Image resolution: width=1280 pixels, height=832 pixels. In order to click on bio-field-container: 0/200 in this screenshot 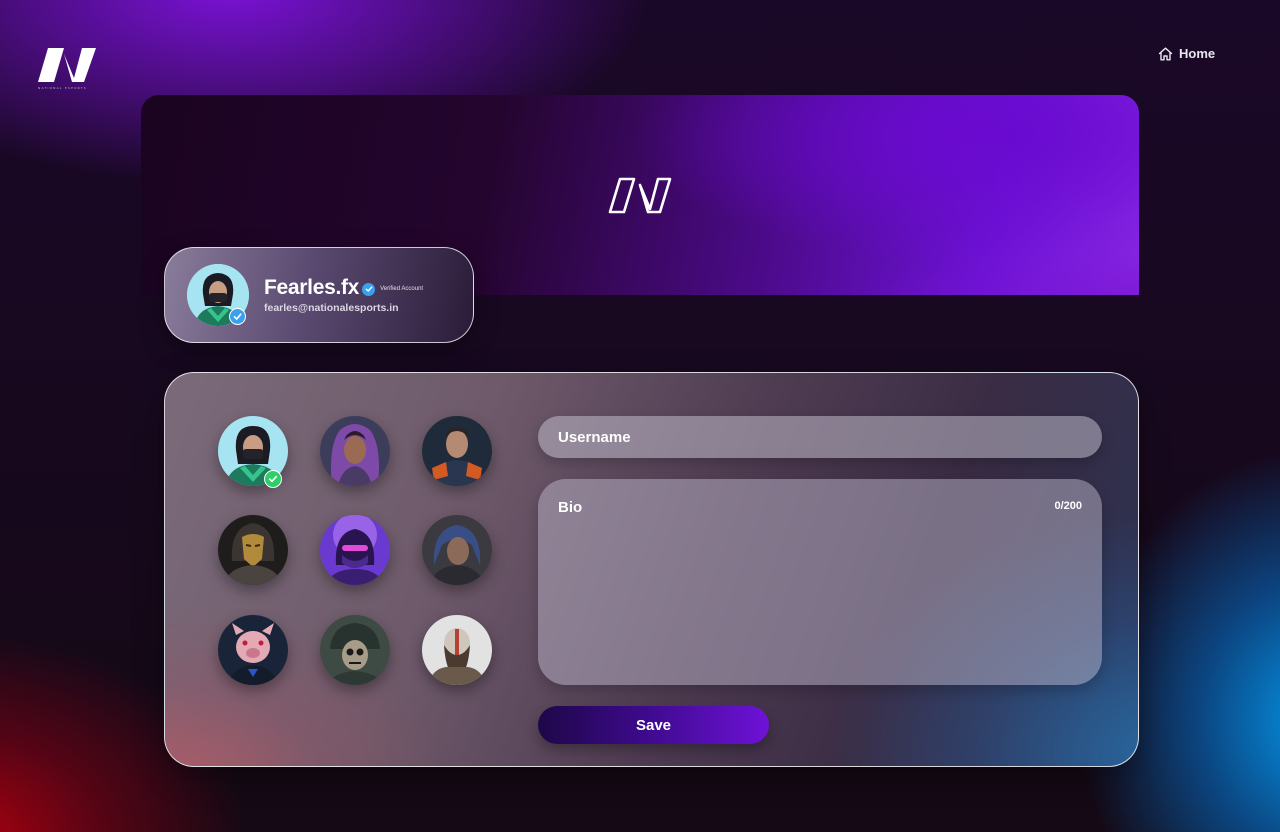, I will do `click(820, 582)`.